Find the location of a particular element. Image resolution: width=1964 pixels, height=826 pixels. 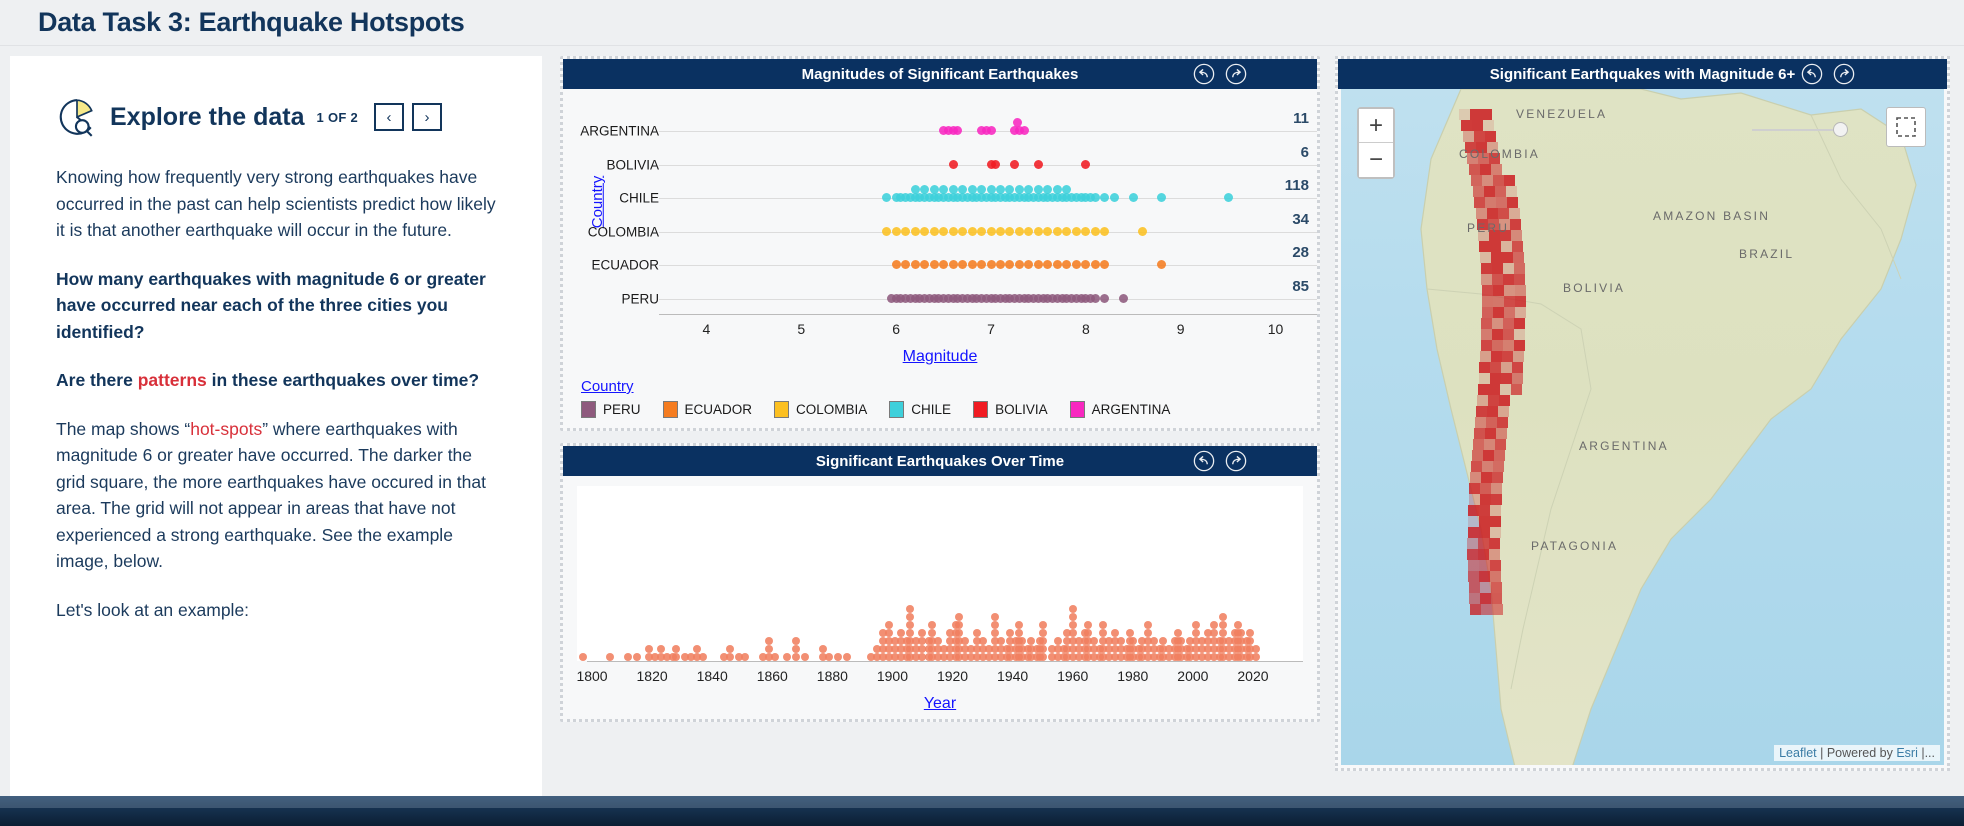

time-scatter-plot is located at coordinates (940, 573).